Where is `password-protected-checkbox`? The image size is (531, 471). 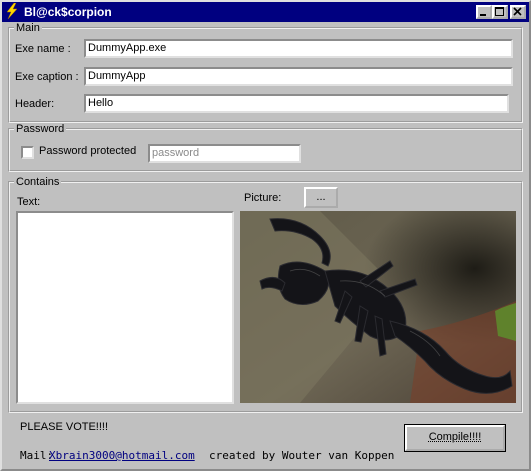
password-protected-checkbox is located at coordinates (27, 152).